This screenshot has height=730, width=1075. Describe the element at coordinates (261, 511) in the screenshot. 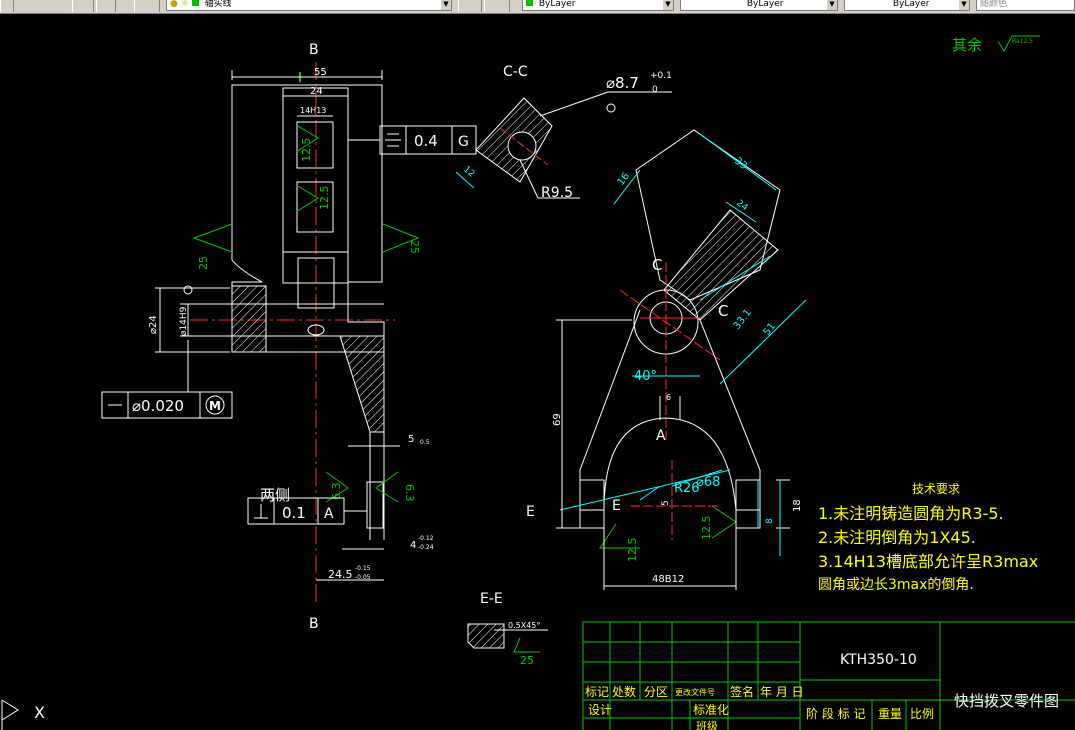

I see `perpendicularity-icon` at that location.